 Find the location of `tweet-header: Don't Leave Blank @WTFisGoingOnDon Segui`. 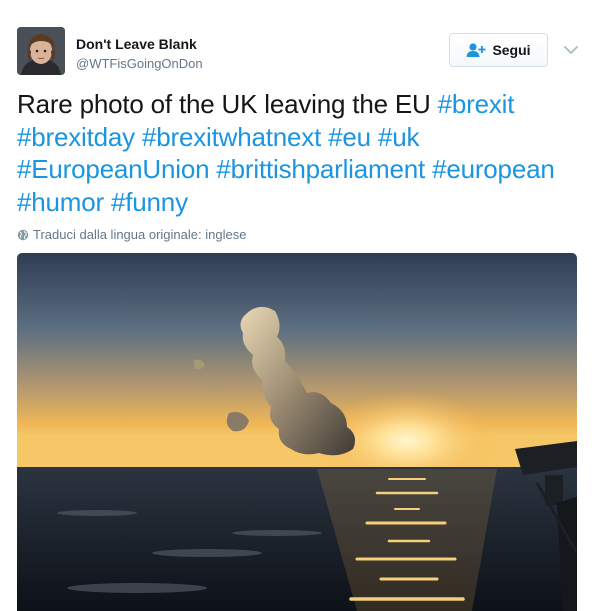

tweet-header: Don't Leave Blank @WTFisGoingOnDon Segui is located at coordinates (302, 52).